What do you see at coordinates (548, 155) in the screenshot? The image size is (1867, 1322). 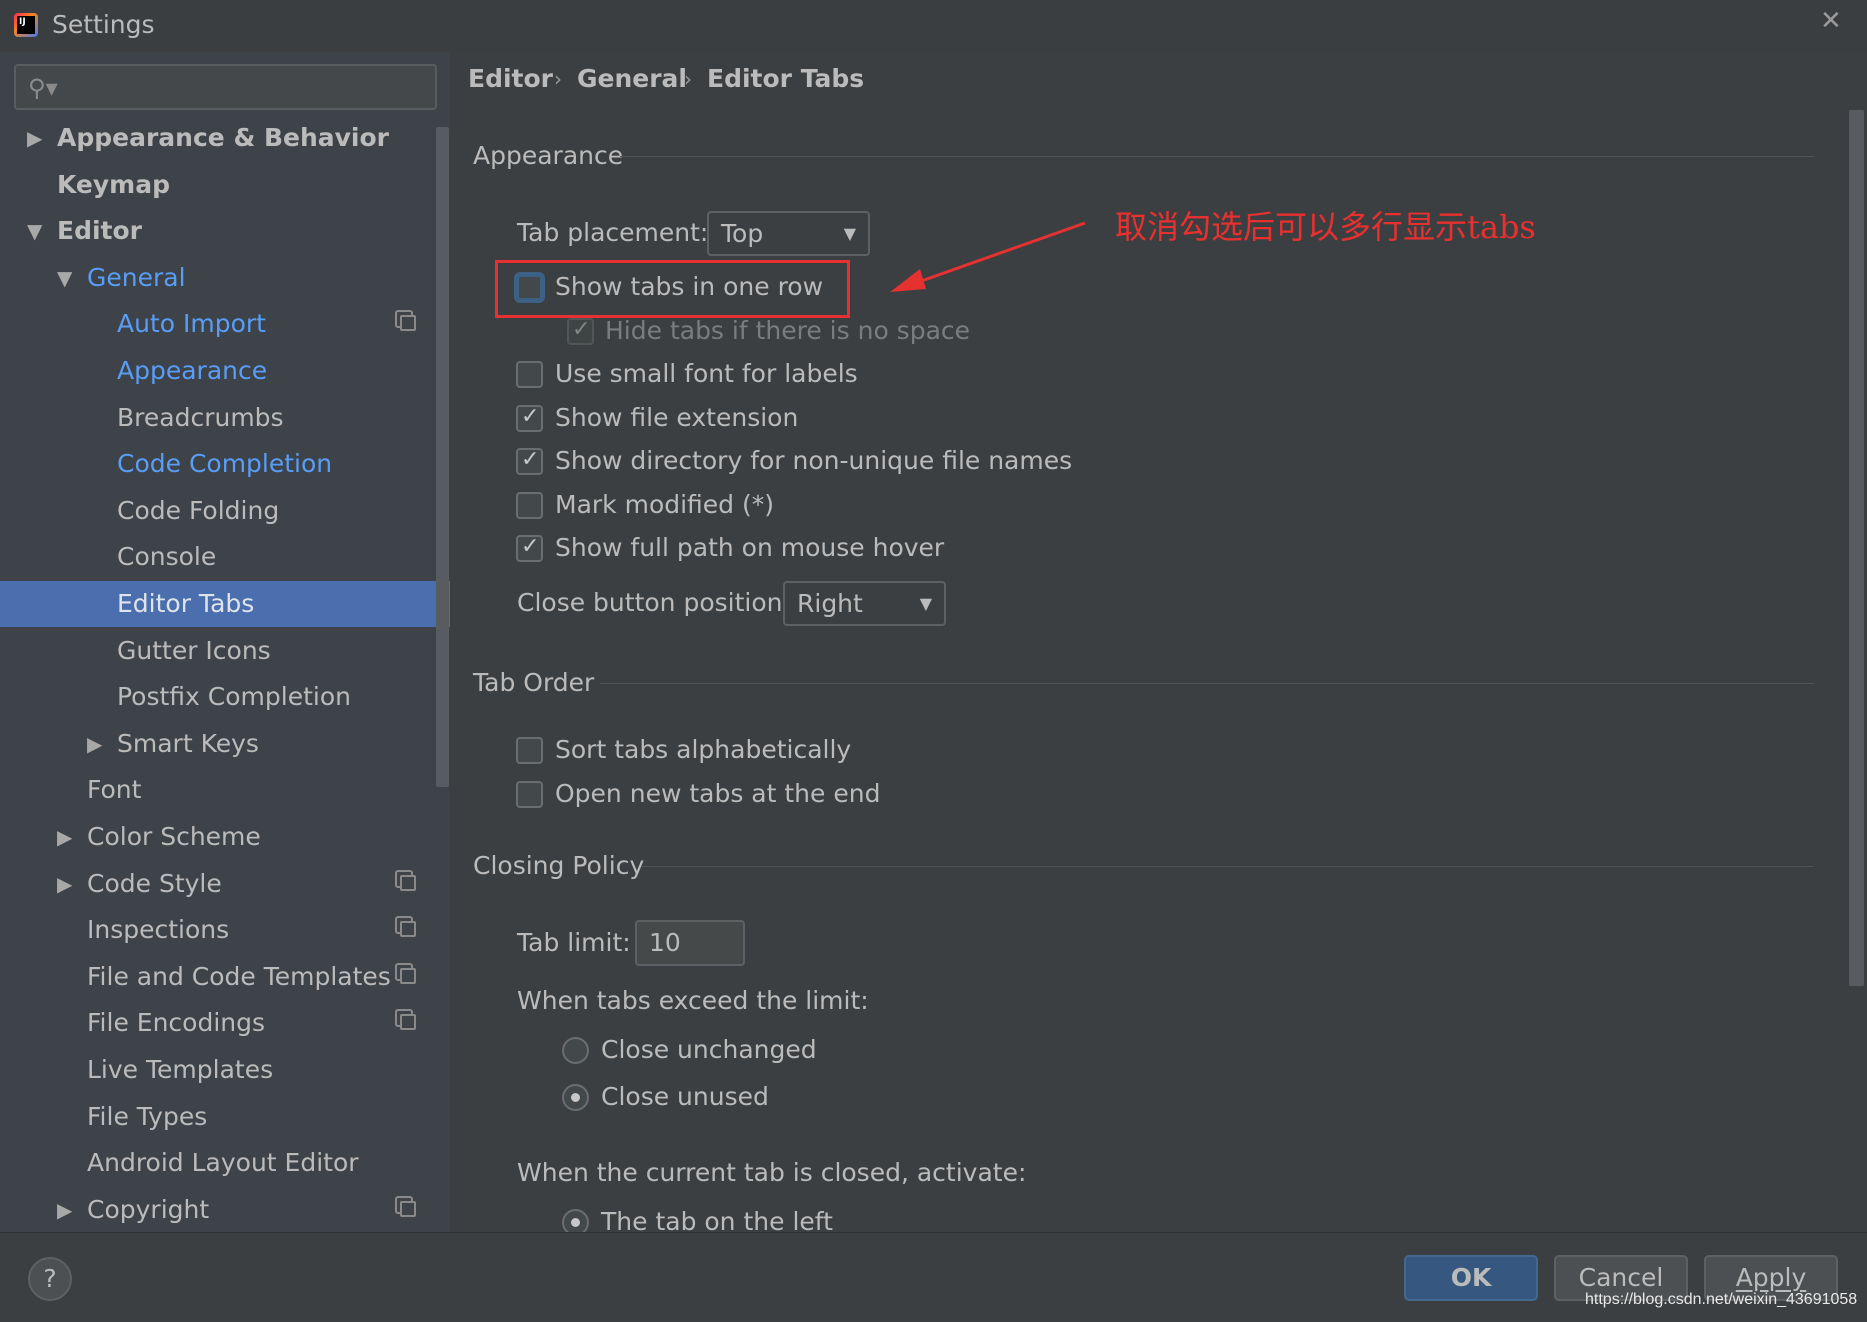 I see `section-appearance: Appearance` at bounding box center [548, 155].